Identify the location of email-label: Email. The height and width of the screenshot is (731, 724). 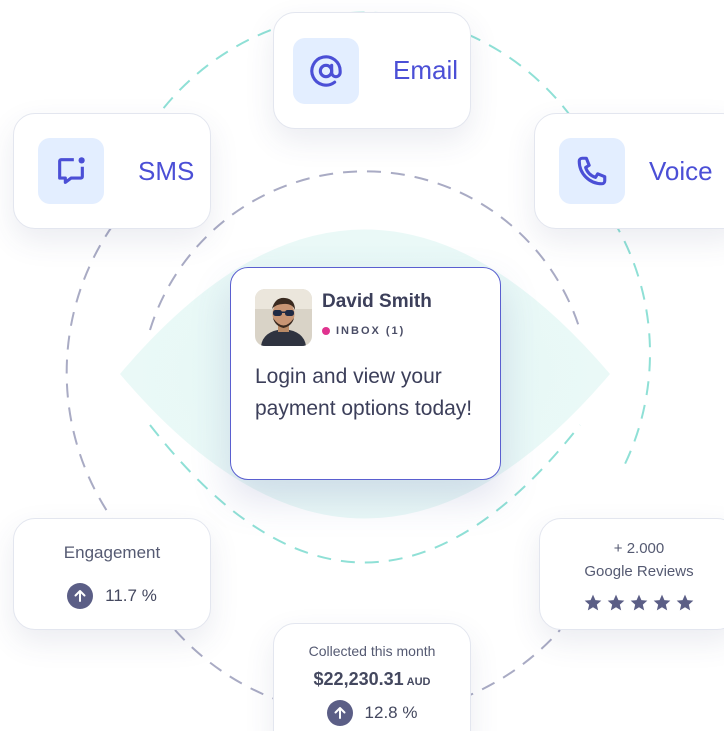
(426, 70).